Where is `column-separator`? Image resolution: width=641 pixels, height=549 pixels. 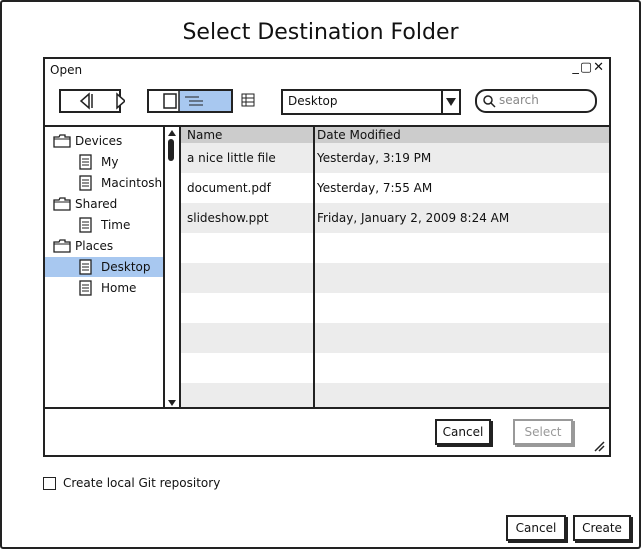
column-separator is located at coordinates (314, 268).